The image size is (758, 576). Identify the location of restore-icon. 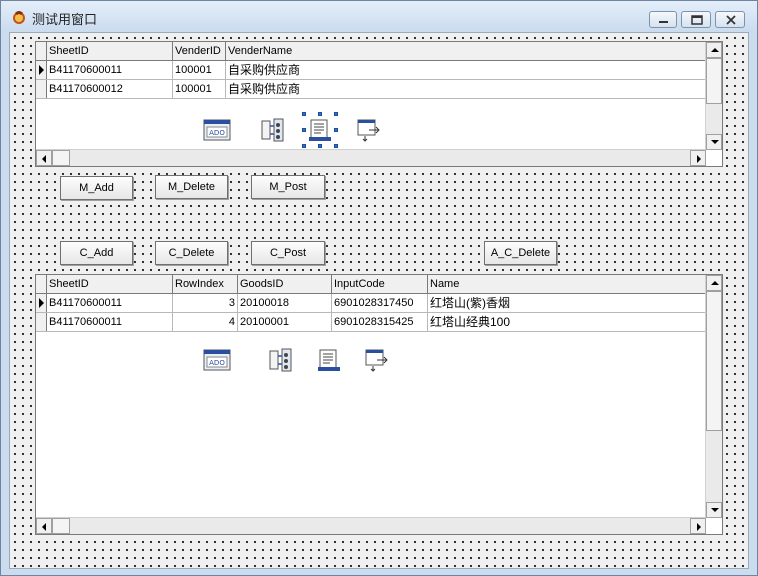
(697, 20).